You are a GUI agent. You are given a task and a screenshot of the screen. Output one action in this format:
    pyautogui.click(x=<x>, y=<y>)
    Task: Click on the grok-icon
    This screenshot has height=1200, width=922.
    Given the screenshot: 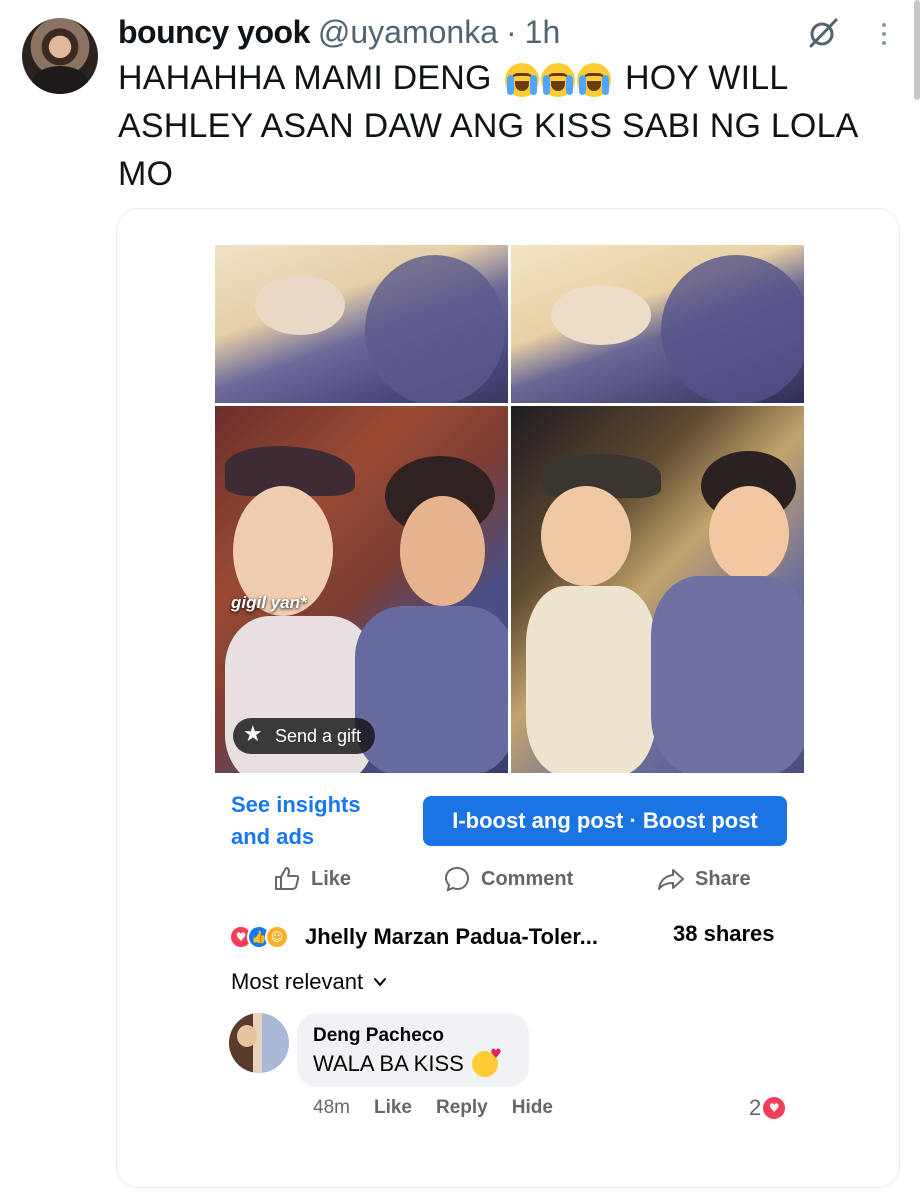 What is the action you would take?
    pyautogui.click(x=823, y=33)
    